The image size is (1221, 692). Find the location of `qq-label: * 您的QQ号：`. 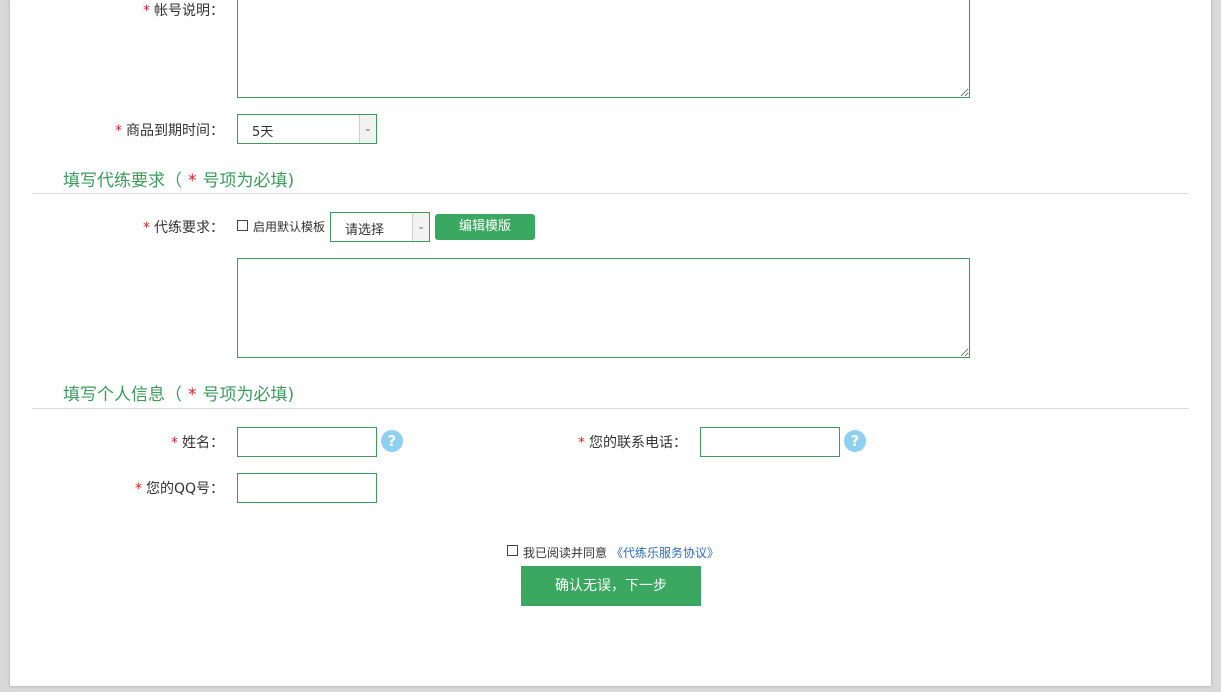

qq-label: * 您的QQ号： is located at coordinates (179, 489).